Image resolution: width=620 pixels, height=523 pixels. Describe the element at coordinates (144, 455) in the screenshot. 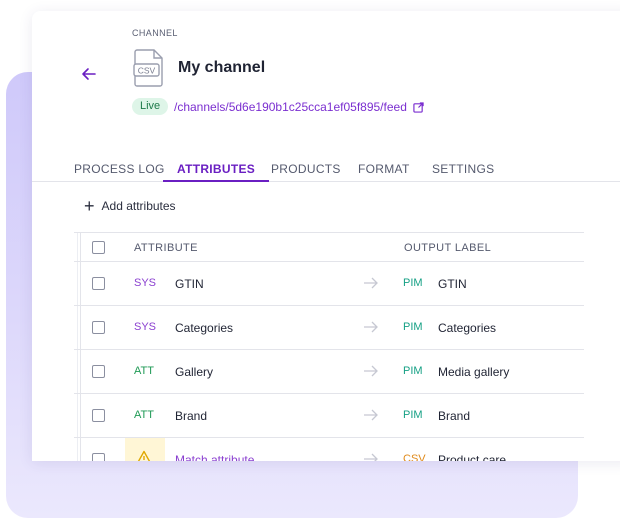

I see `warning-icon` at that location.